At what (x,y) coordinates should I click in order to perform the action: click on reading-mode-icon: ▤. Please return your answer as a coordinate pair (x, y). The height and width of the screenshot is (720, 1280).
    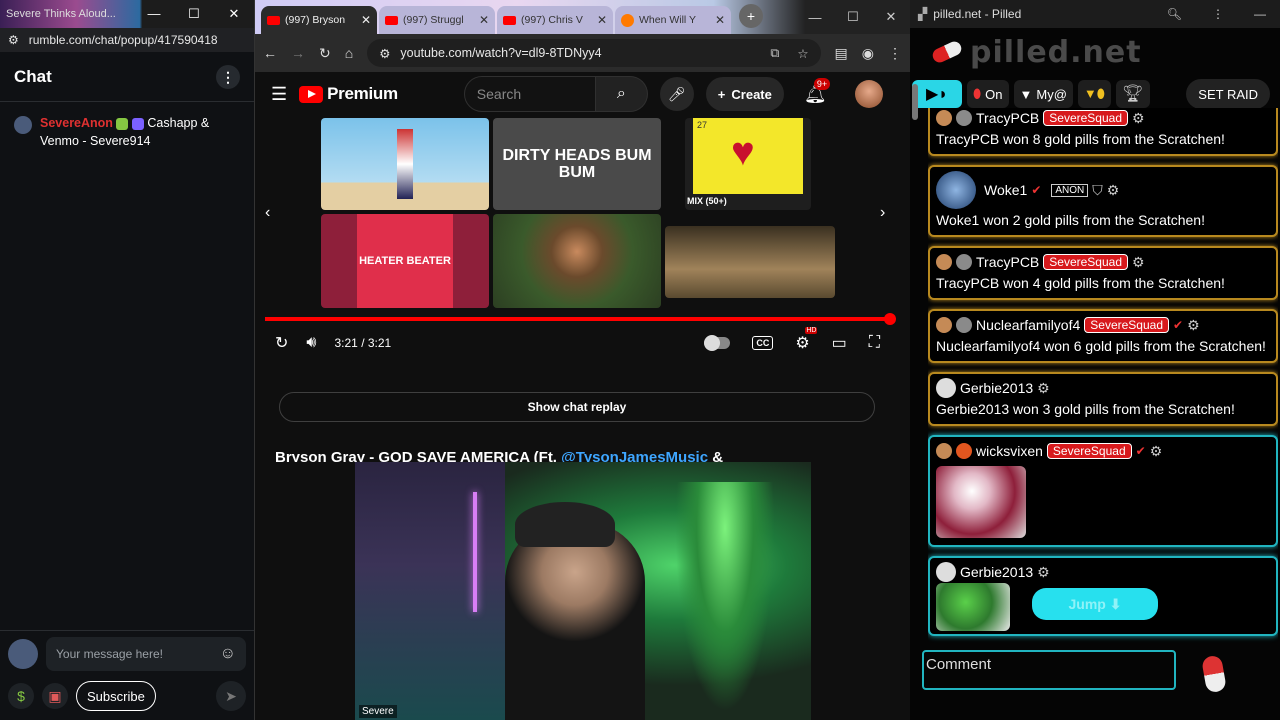
    Looking at the image, I should click on (841, 53).